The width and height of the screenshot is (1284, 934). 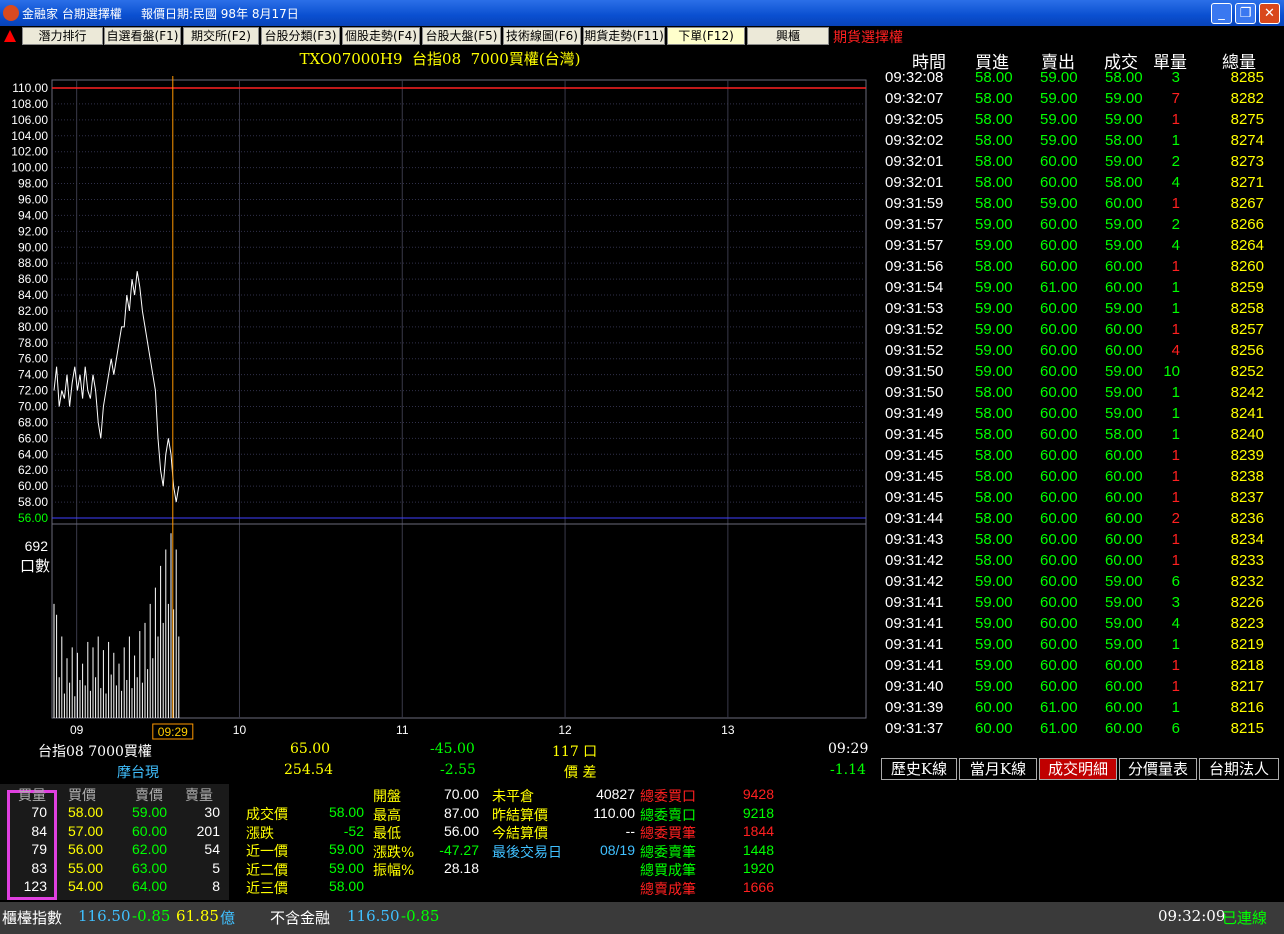 What do you see at coordinates (1080, 435) in the screenshot?
I see `trade-row: 09:31:45 58.00 60.00 58.00 1 8240` at bounding box center [1080, 435].